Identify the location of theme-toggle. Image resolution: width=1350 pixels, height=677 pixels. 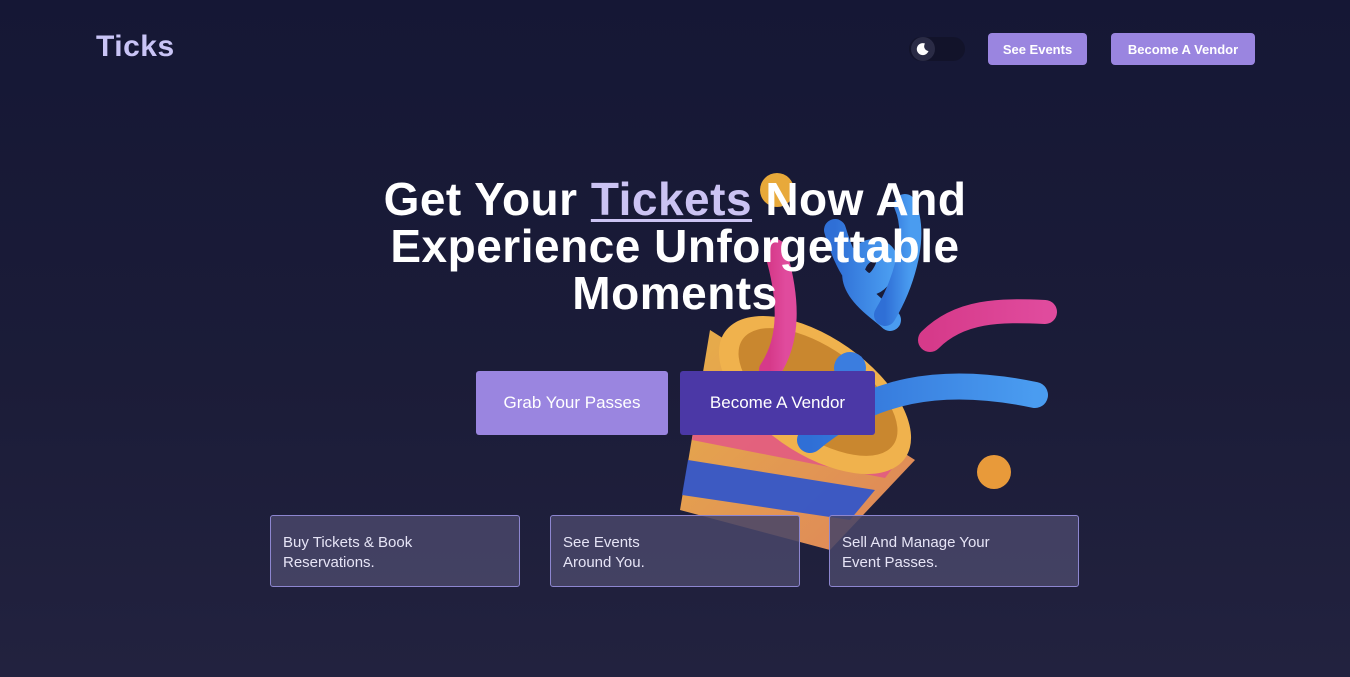
(937, 49).